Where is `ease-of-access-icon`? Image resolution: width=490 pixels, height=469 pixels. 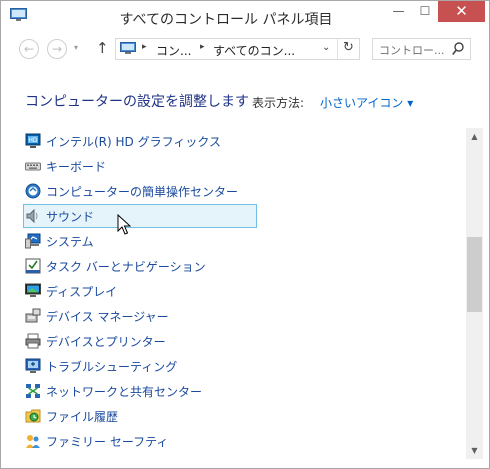
ease-of-access-icon is located at coordinates (33, 191).